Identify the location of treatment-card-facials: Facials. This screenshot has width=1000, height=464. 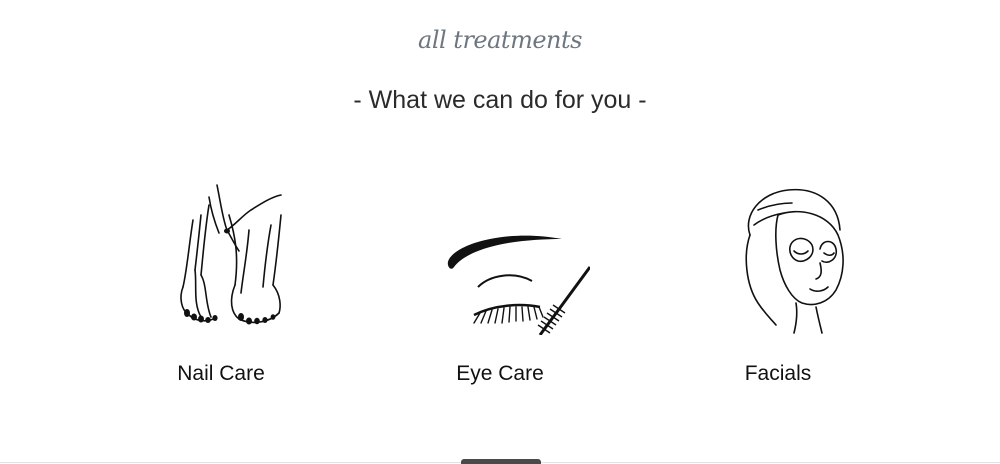
(778, 290).